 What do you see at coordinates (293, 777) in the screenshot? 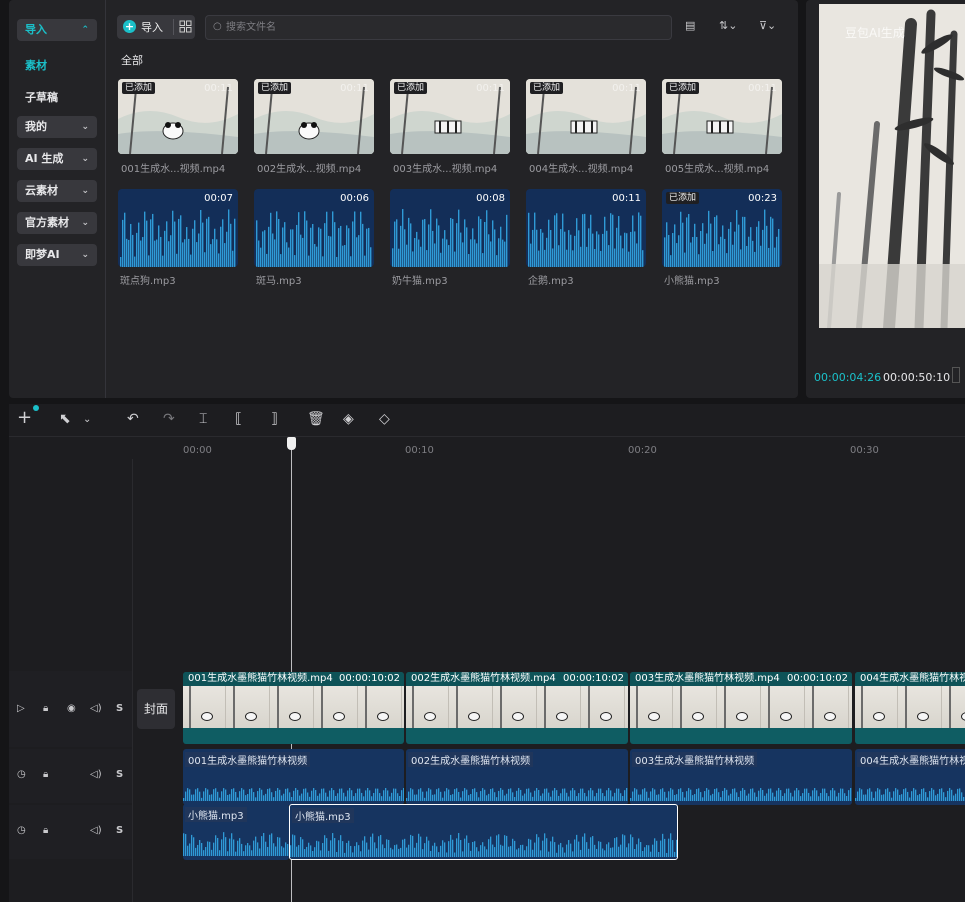
I see `audio-clip: 001生成水墨熊猫竹林视频` at bounding box center [293, 777].